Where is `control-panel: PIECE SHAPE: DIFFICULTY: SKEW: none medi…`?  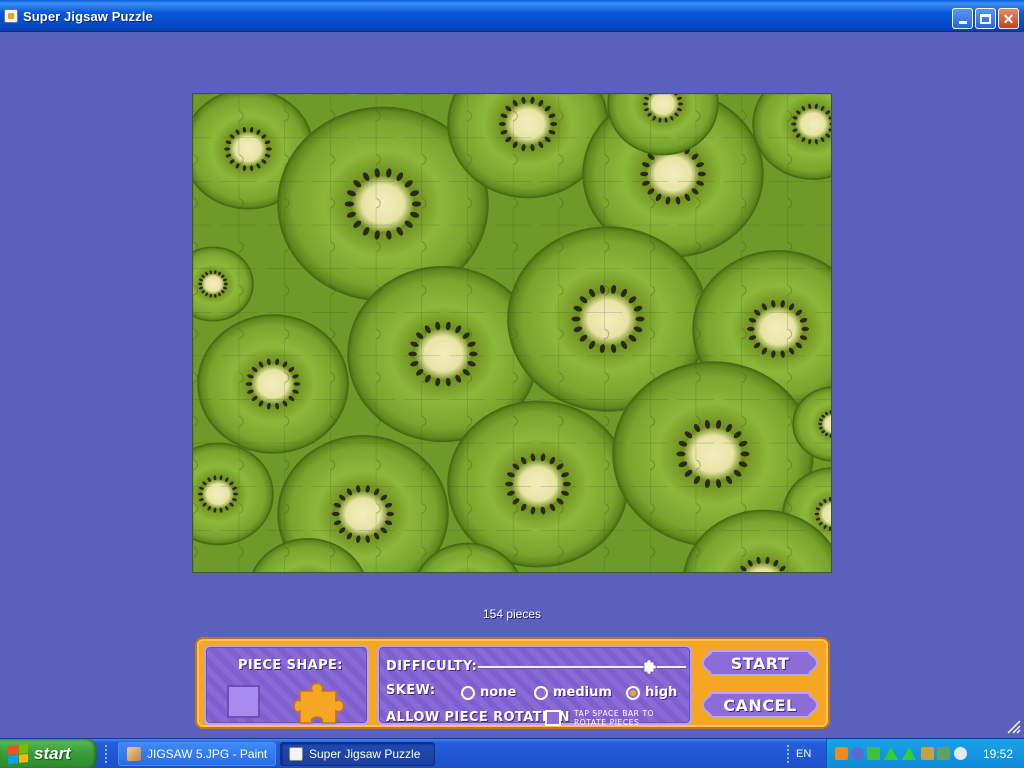
control-panel: PIECE SHAPE: DIFFICULTY: SKEW: none medi… is located at coordinates (512, 683).